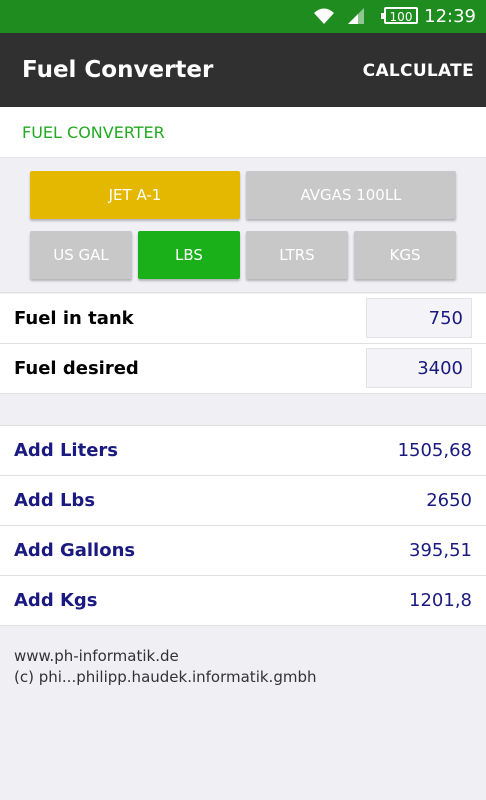 This screenshot has height=800, width=486. What do you see at coordinates (55, 500) in the screenshot?
I see `add-lbs-label: Add Lbs` at bounding box center [55, 500].